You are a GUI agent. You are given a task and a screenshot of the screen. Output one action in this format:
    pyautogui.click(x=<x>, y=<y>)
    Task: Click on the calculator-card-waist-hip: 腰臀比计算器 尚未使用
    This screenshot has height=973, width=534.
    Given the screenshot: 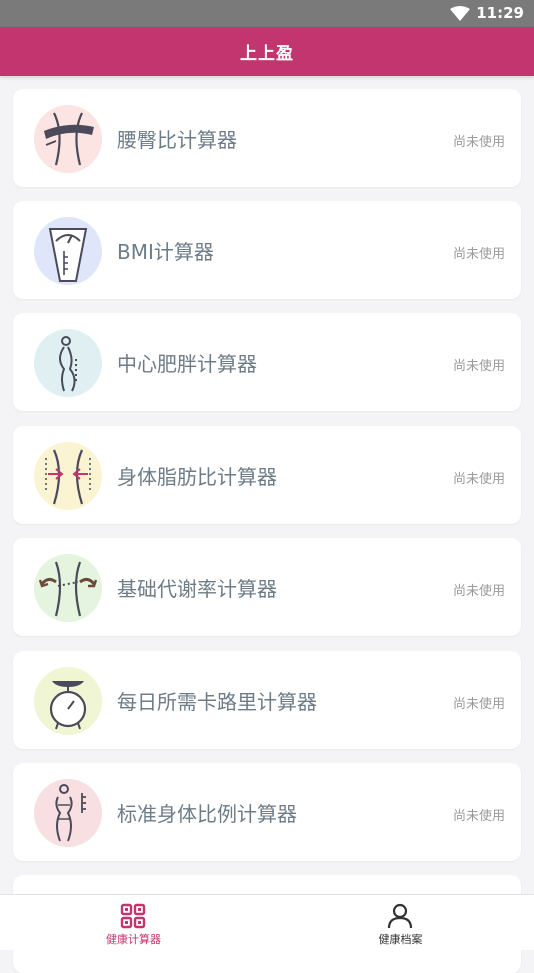 What is the action you would take?
    pyautogui.click(x=267, y=138)
    